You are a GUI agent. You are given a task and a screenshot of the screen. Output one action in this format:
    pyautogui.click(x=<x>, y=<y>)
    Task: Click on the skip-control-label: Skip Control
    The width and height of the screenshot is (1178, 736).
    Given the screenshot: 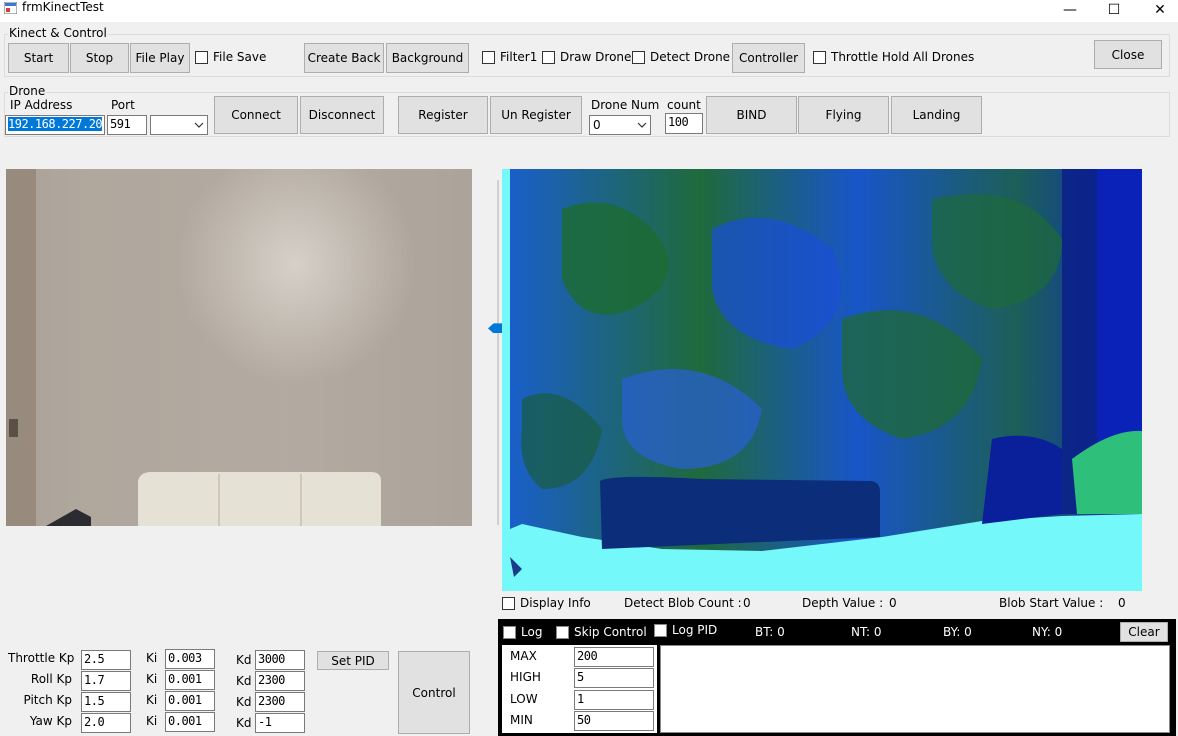 What is the action you would take?
    pyautogui.click(x=610, y=632)
    